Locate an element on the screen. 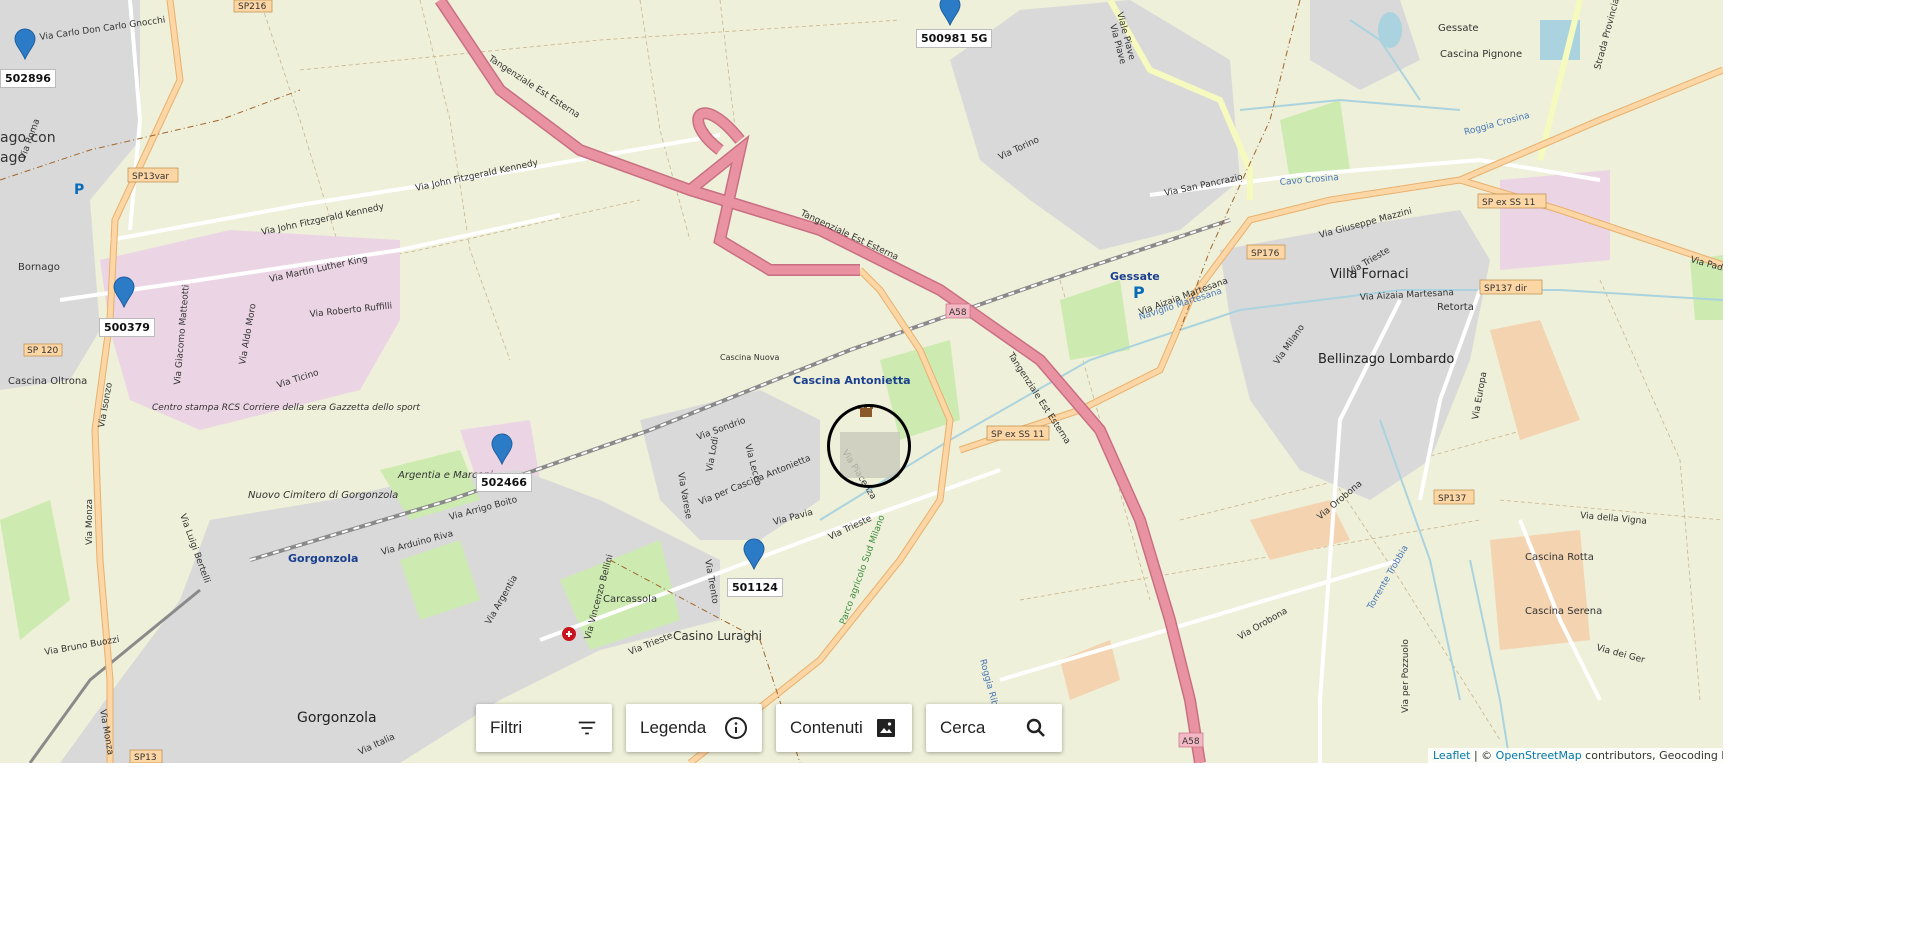 The width and height of the screenshot is (1905, 933). road-label: Via Trento is located at coordinates (711, 582).